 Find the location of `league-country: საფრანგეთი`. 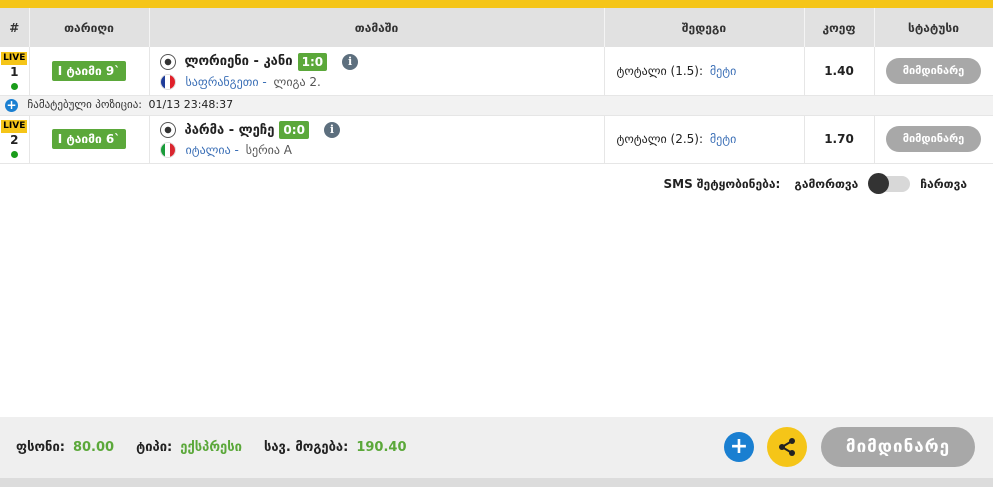

league-country: საფრანგეთი is located at coordinates (222, 82).